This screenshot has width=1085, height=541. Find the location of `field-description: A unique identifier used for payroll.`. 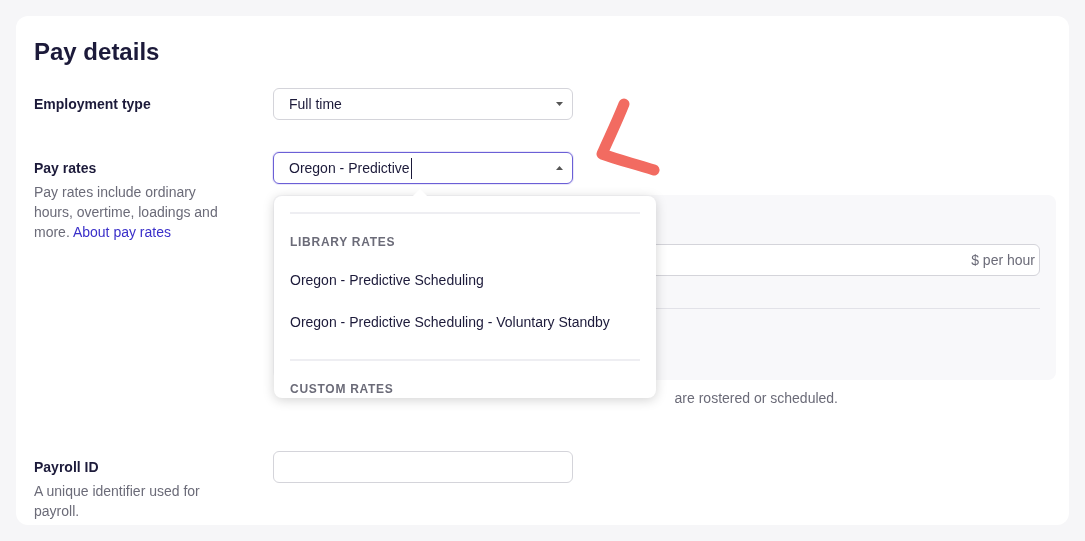

field-description: A unique identifier used for payroll. is located at coordinates (117, 501).